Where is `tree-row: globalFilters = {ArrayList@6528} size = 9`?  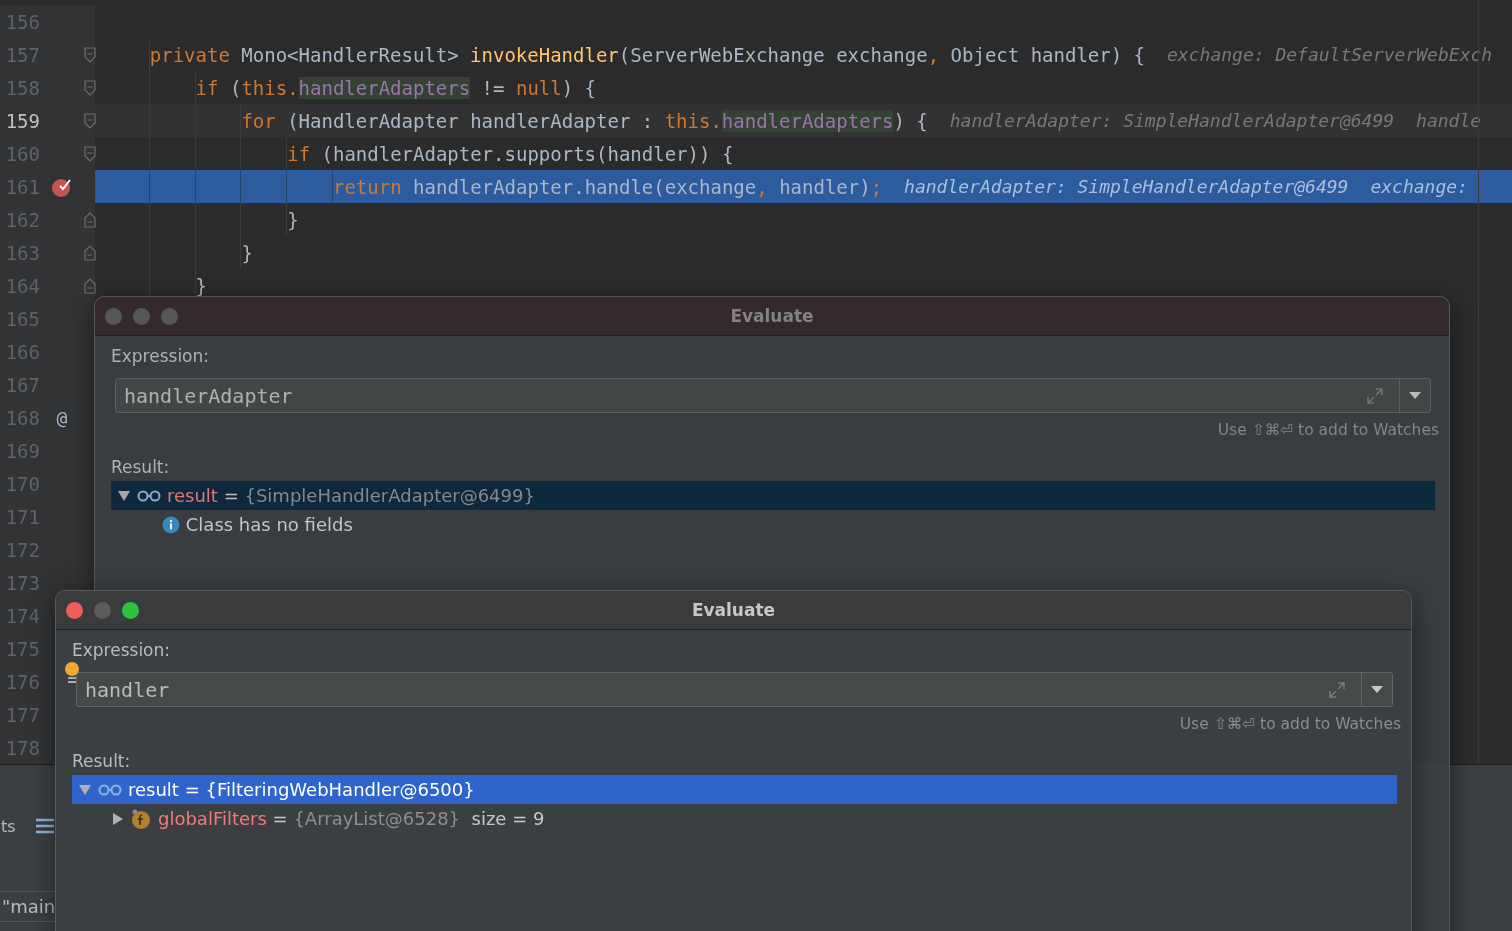
tree-row: globalFilters = {ArrayList@6528} size = 9 is located at coordinates (734, 818).